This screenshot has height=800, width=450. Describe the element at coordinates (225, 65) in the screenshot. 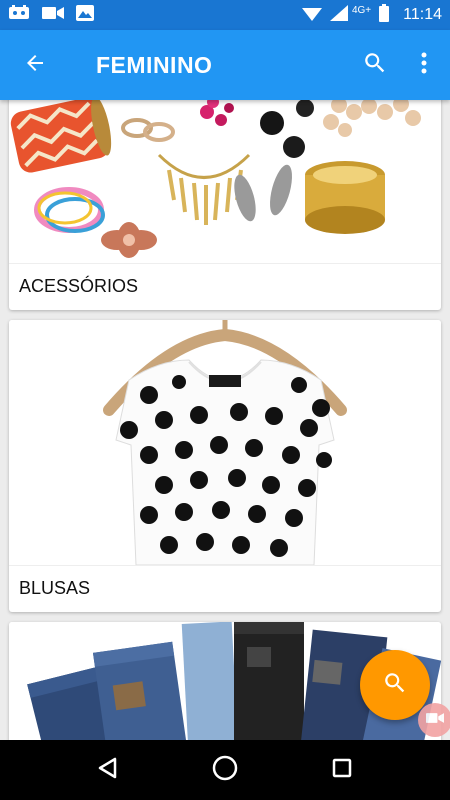

I see `app-bar: FEMININO` at that location.